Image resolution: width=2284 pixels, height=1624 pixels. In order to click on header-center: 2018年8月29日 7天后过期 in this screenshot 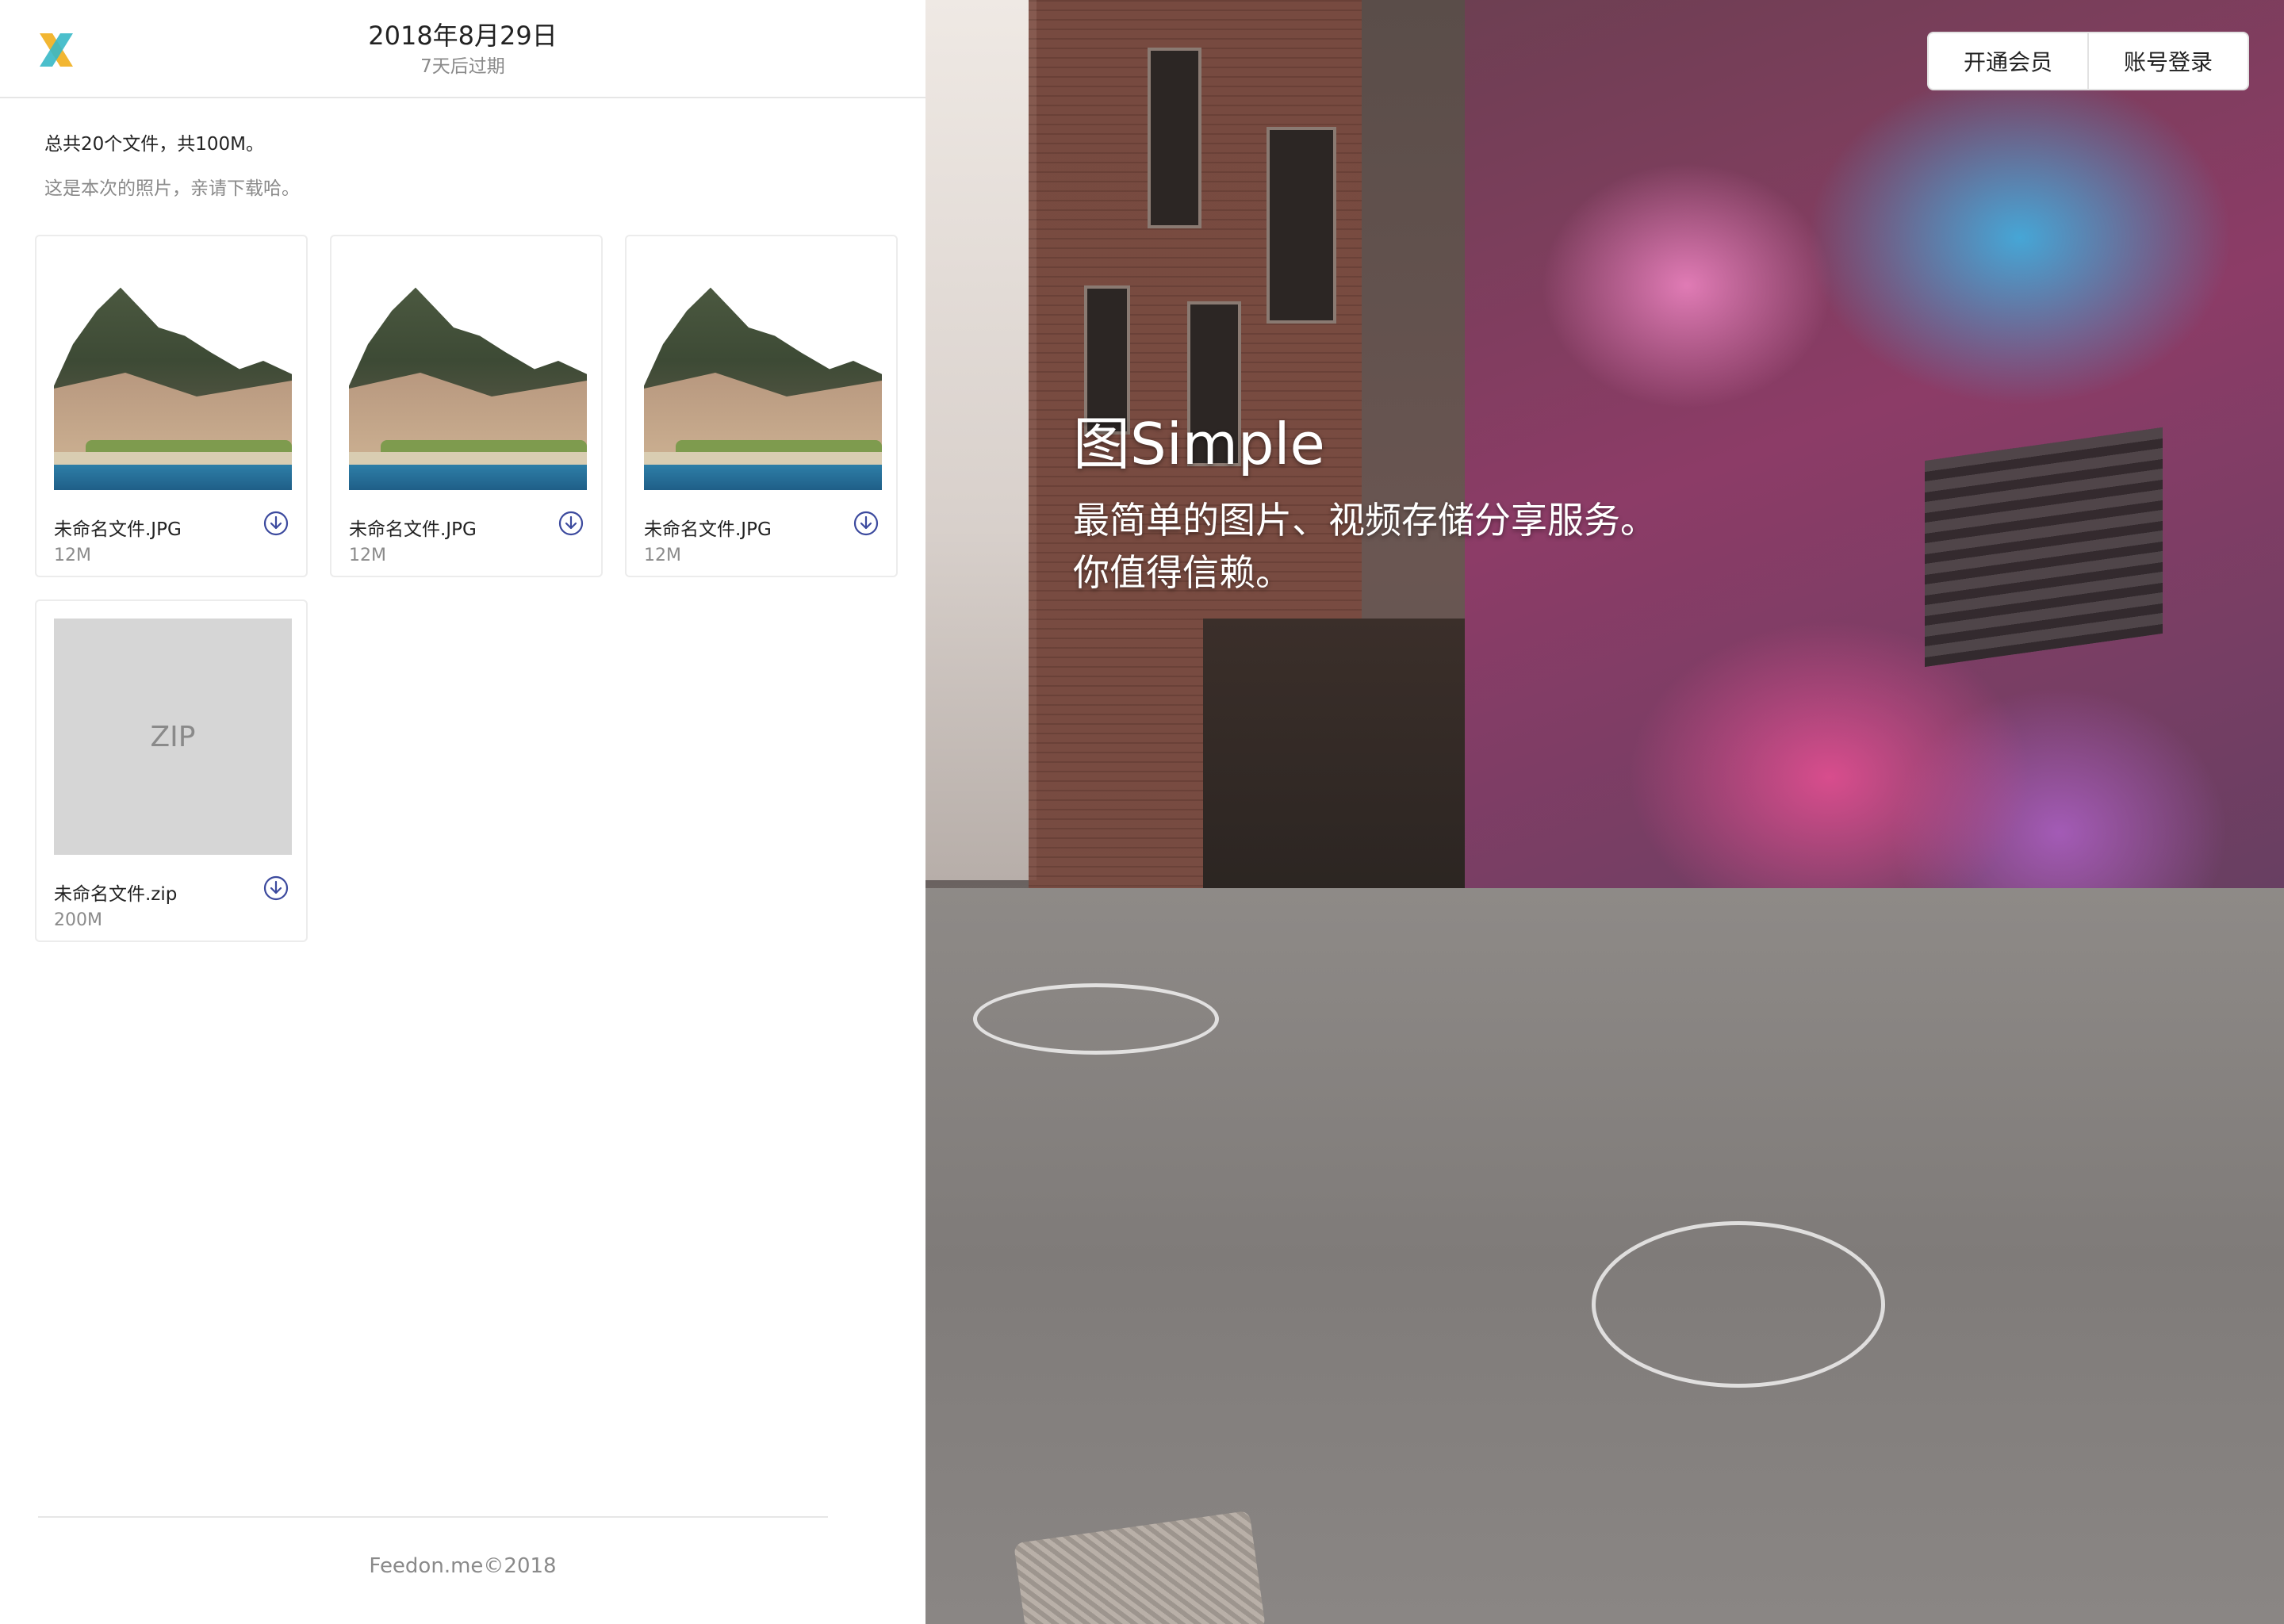, I will do `click(462, 48)`.